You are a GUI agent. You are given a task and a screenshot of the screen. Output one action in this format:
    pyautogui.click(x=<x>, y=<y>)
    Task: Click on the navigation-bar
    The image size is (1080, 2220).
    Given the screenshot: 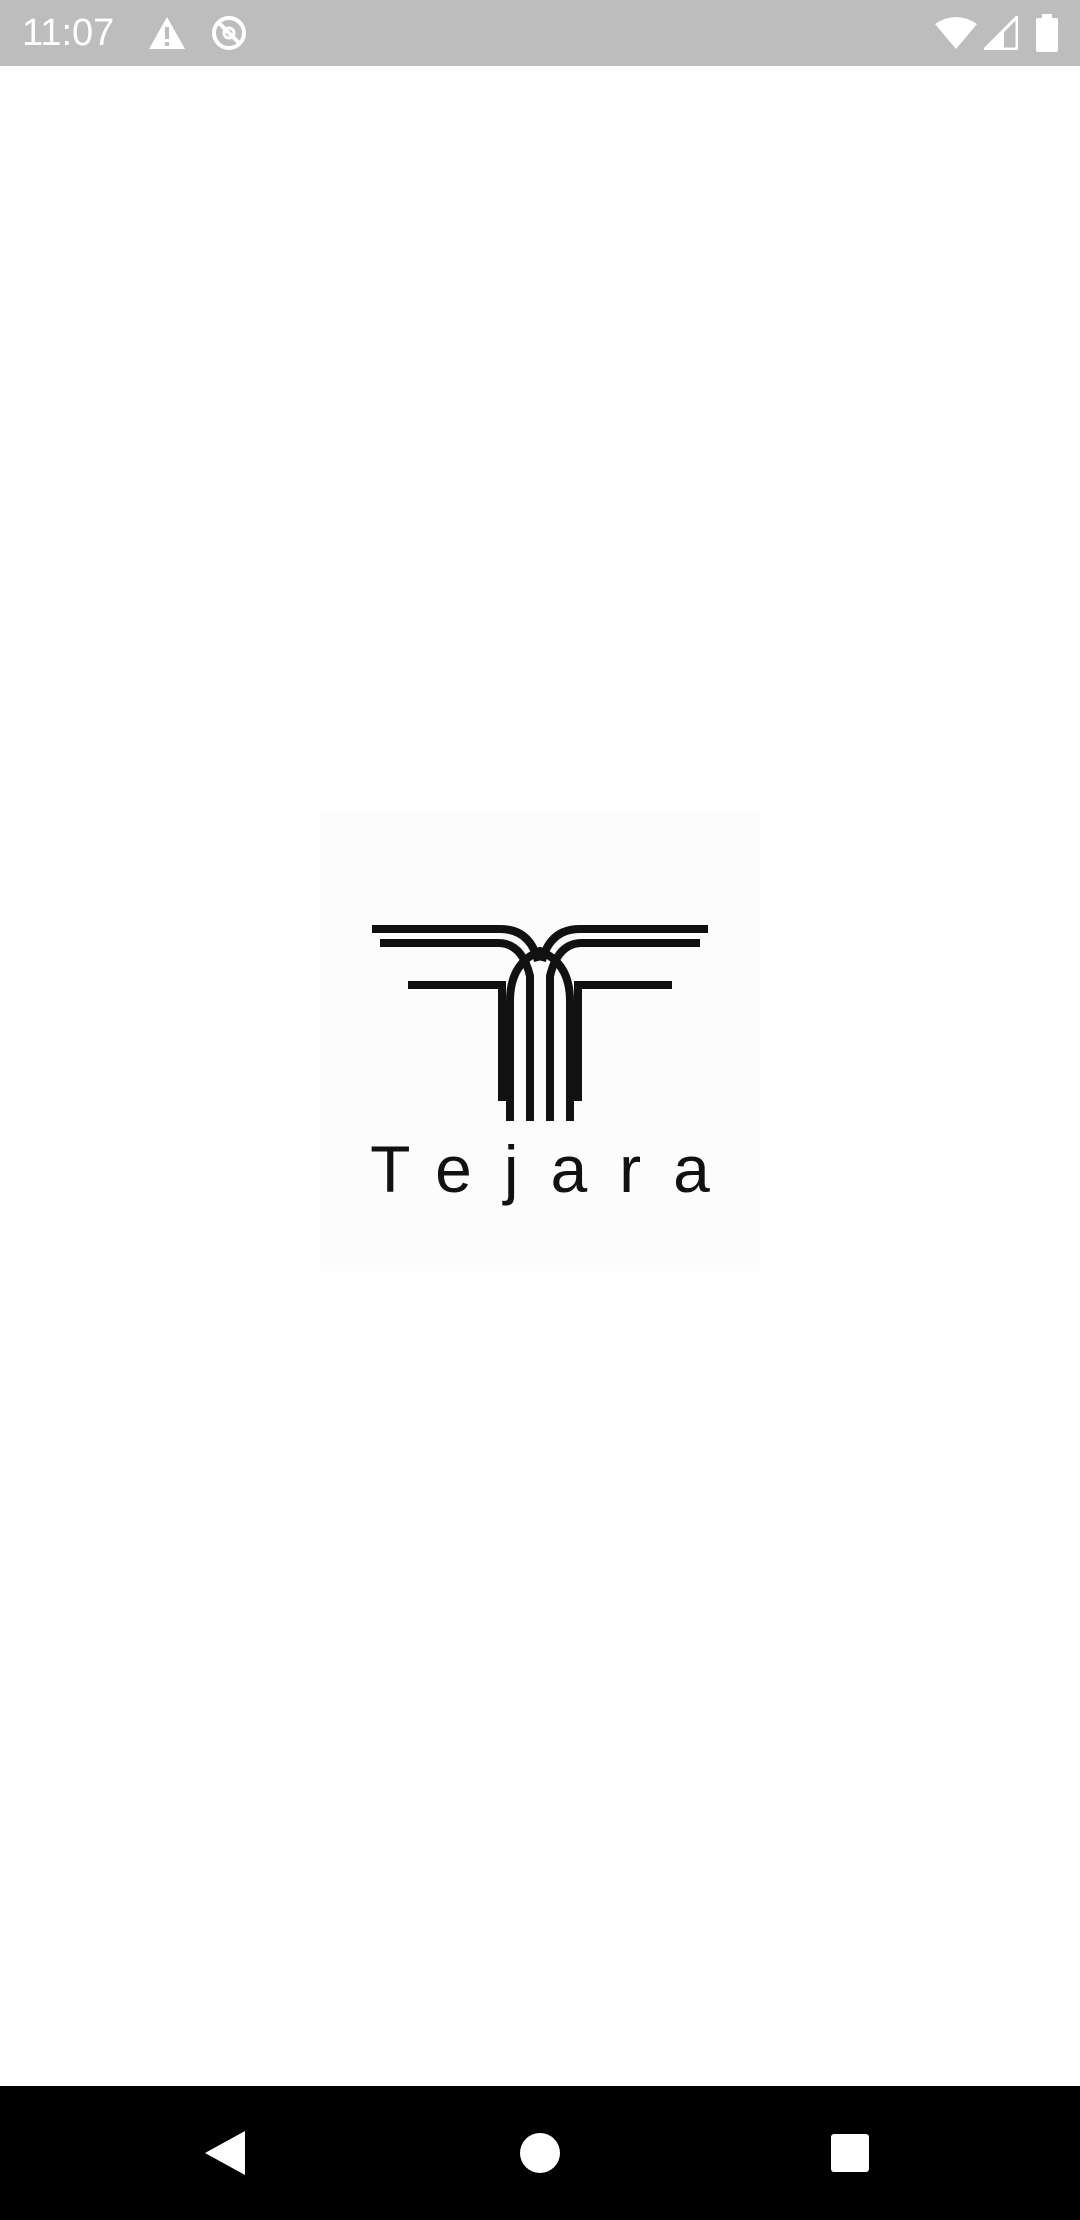 What is the action you would take?
    pyautogui.click(x=540, y=2153)
    